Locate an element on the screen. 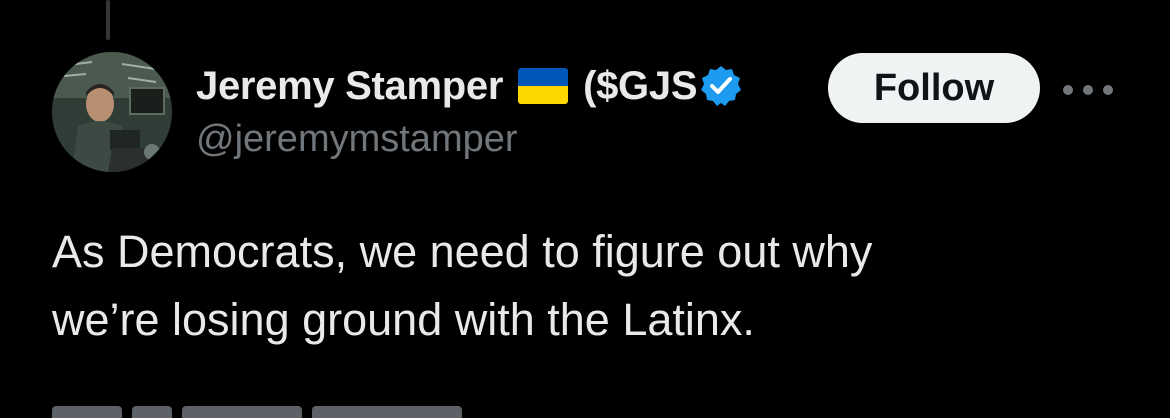 This screenshot has height=418, width=1170. author-name-row: Jeremy Stamper ($GJS is located at coordinates (469, 86).